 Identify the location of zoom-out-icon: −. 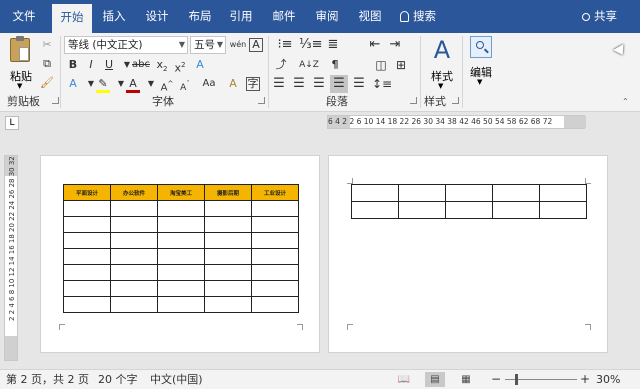
(496, 379).